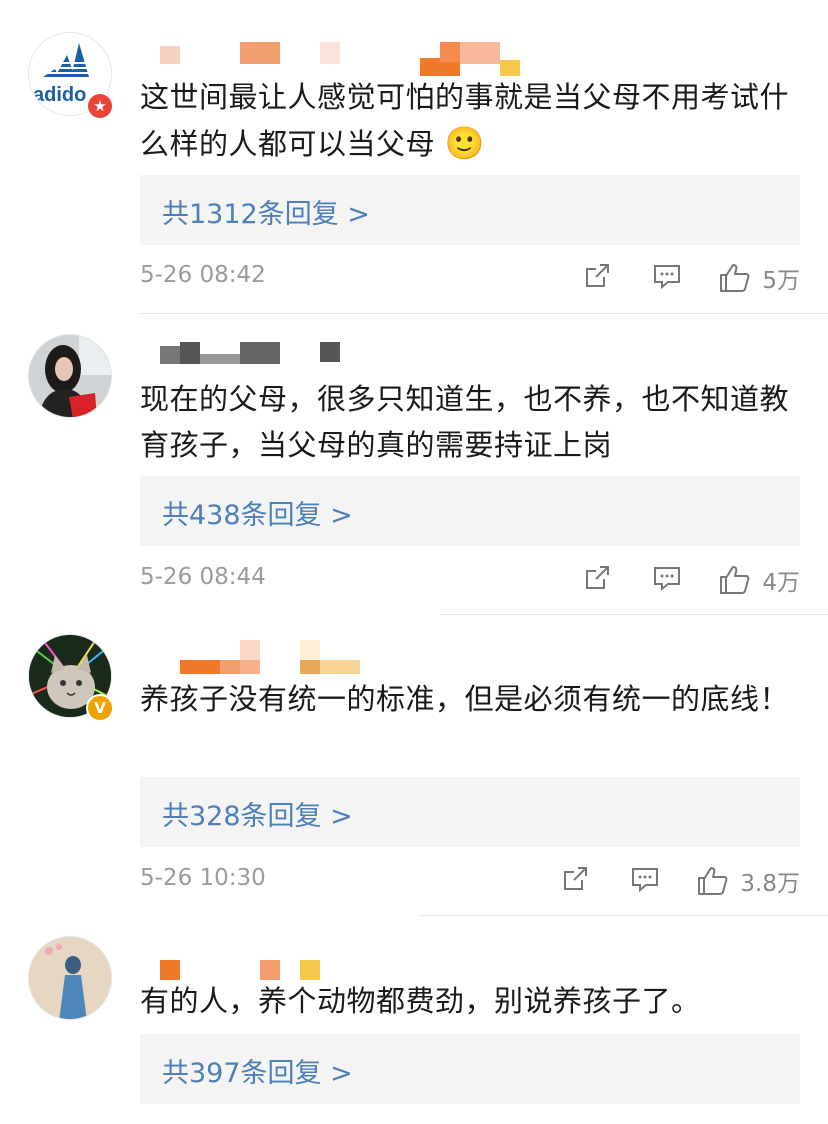 The height and width of the screenshot is (1124, 828). What do you see at coordinates (59, 95) in the screenshot?
I see `svg-text: adido` at bounding box center [59, 95].